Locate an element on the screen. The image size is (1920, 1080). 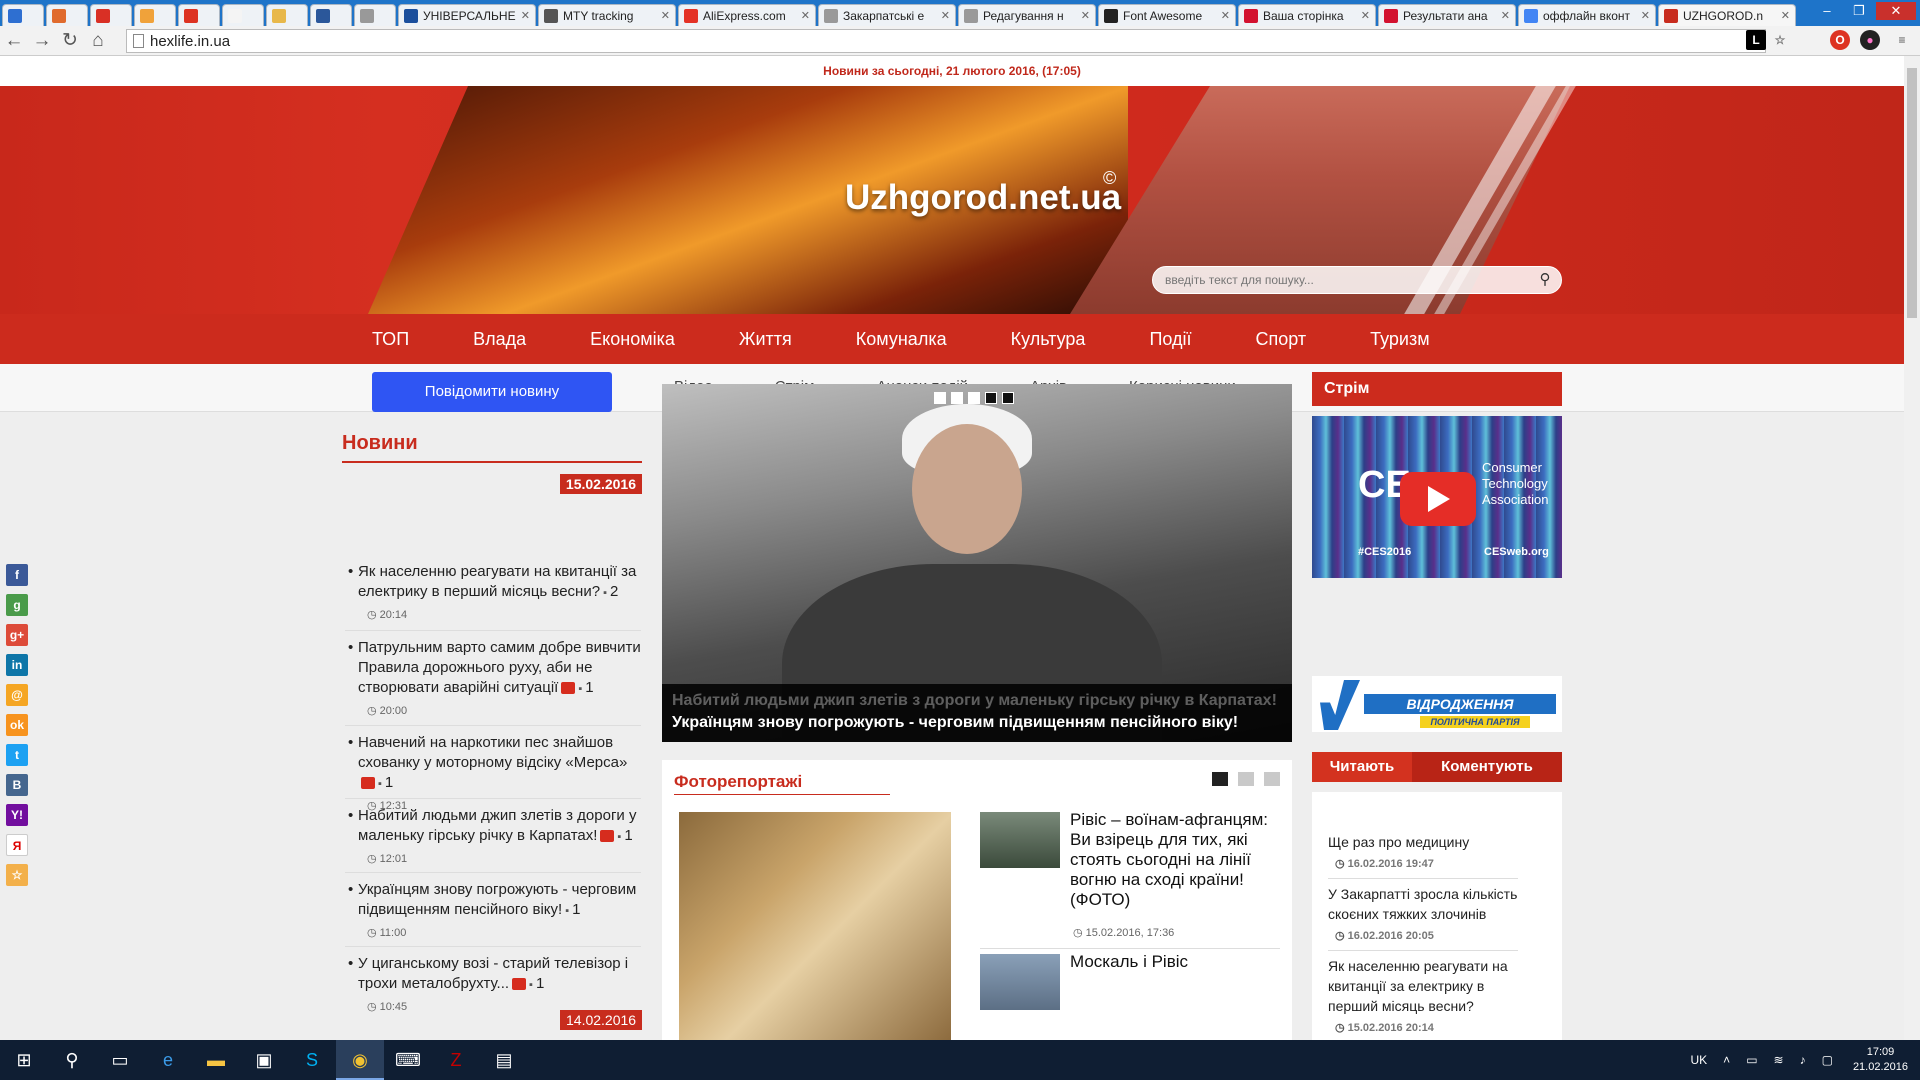
report-news-button: Повідомити новину is located at coordinates (492, 392).